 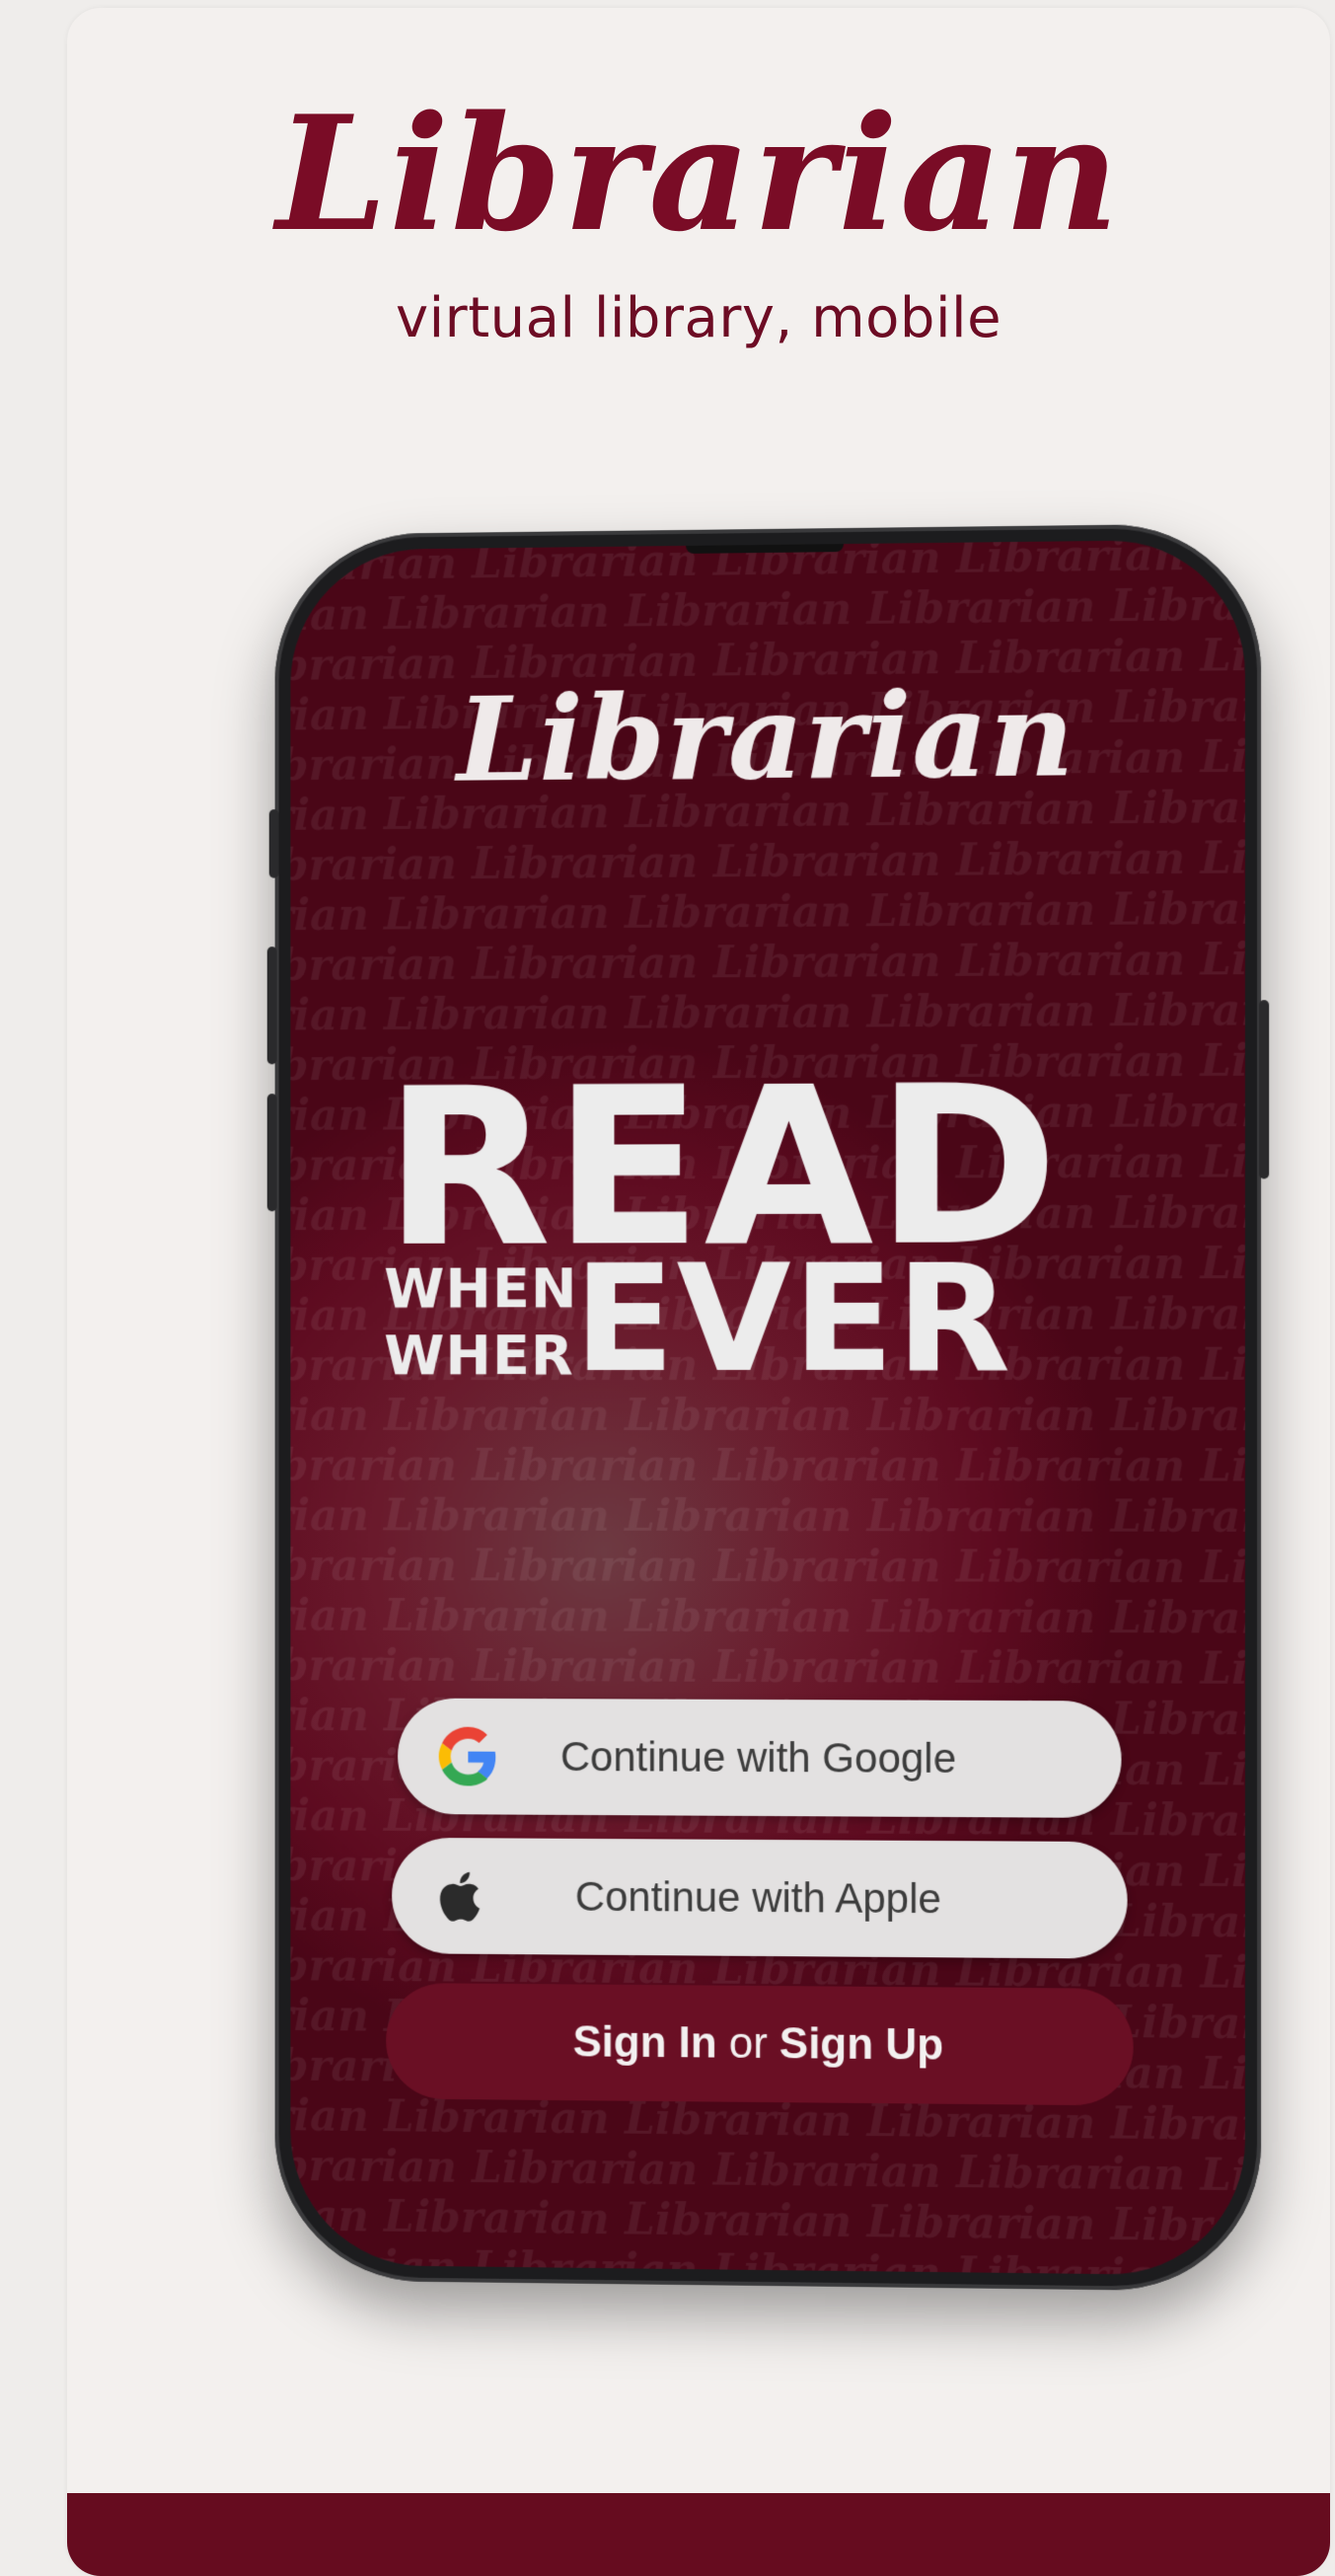 I want to click on app-title: Librarian, so click(x=765, y=736).